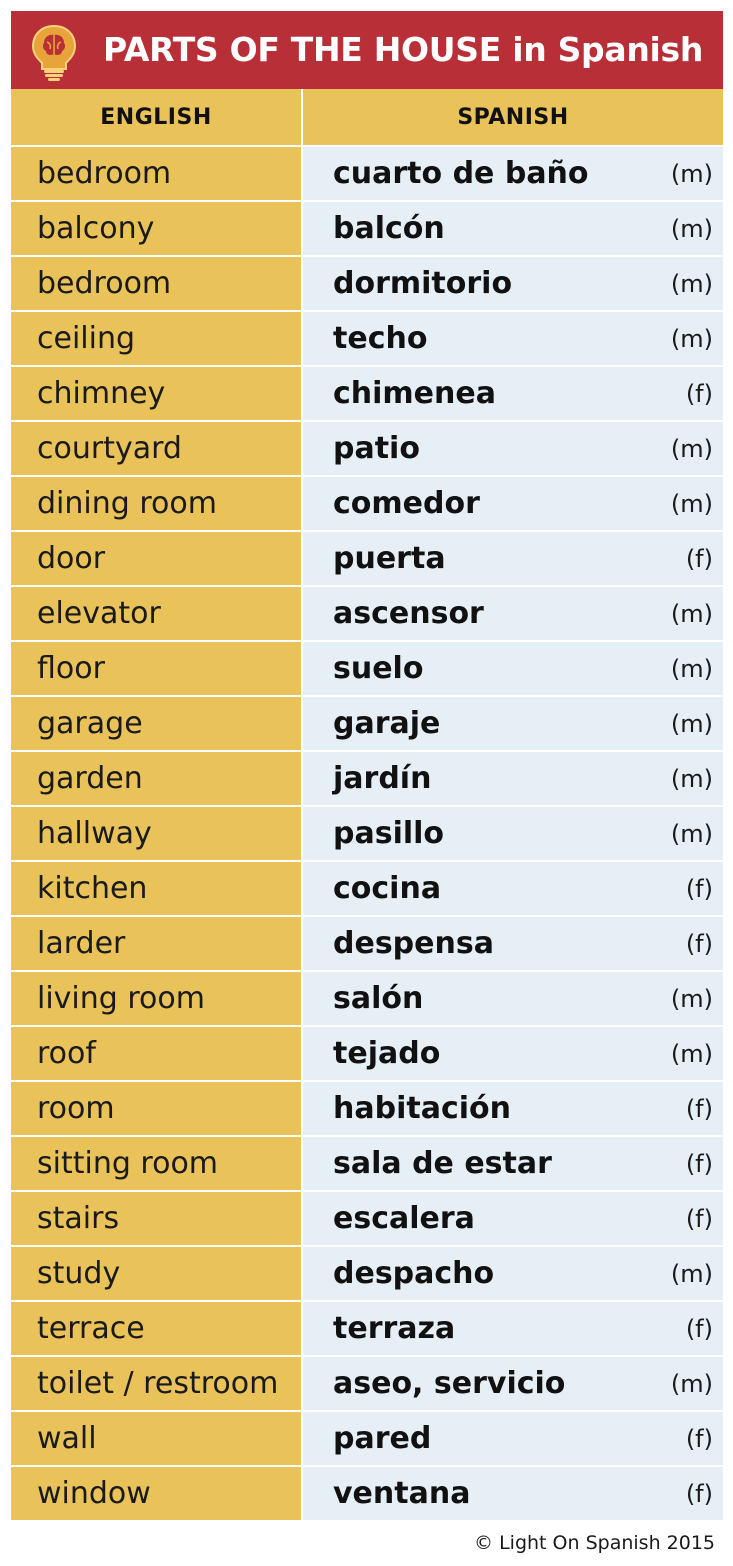 Image resolution: width=733 pixels, height=1566 pixels. Describe the element at coordinates (394, 1328) in the screenshot. I see `spanish-word: terraza` at that location.